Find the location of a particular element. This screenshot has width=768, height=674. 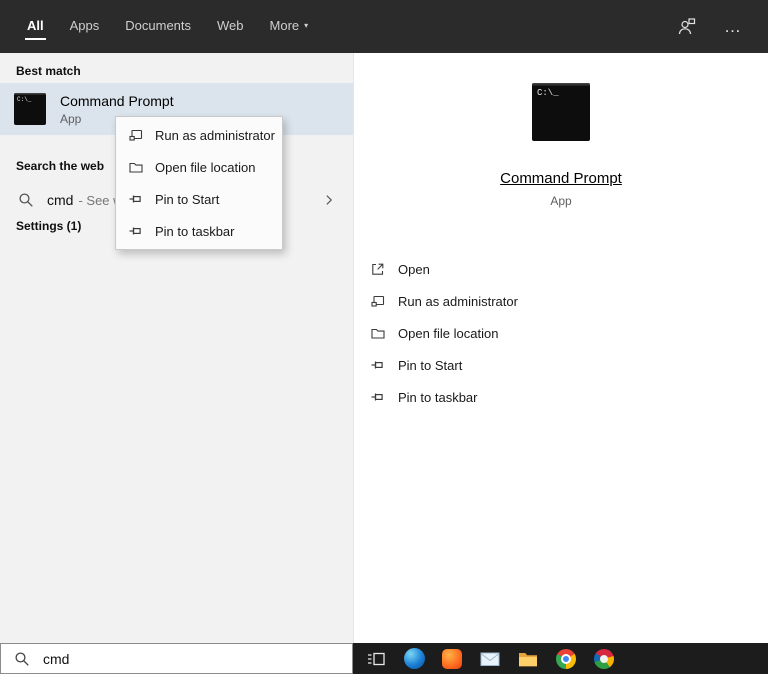

tab-all: All is located at coordinates (35, 26).